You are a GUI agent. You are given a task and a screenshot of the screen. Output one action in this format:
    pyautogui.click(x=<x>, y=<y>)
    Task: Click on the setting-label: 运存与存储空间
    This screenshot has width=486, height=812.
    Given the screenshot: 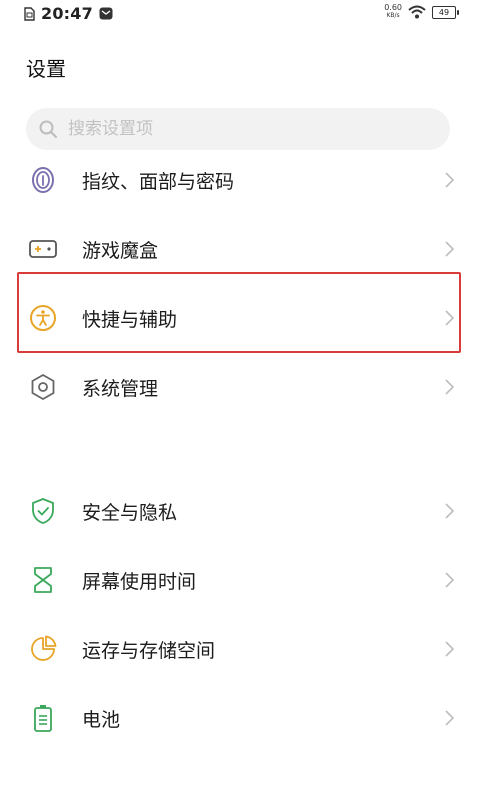 What is the action you would take?
    pyautogui.click(x=149, y=650)
    